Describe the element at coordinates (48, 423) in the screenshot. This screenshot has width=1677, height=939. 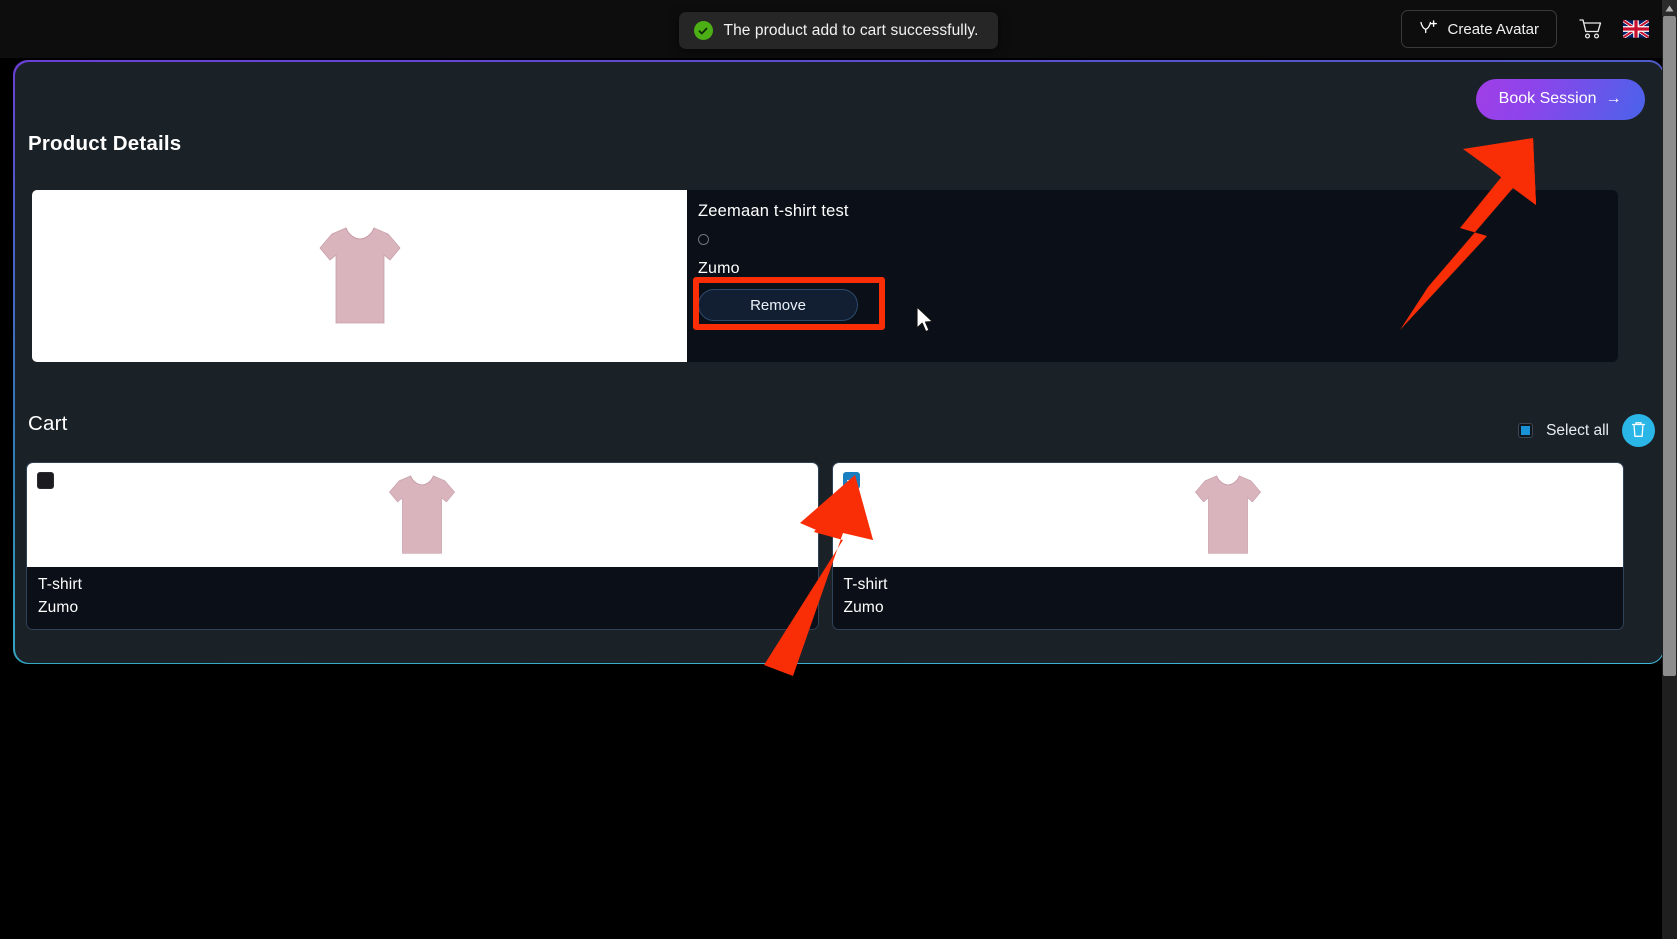
I see `cart-heading: Cart` at that location.